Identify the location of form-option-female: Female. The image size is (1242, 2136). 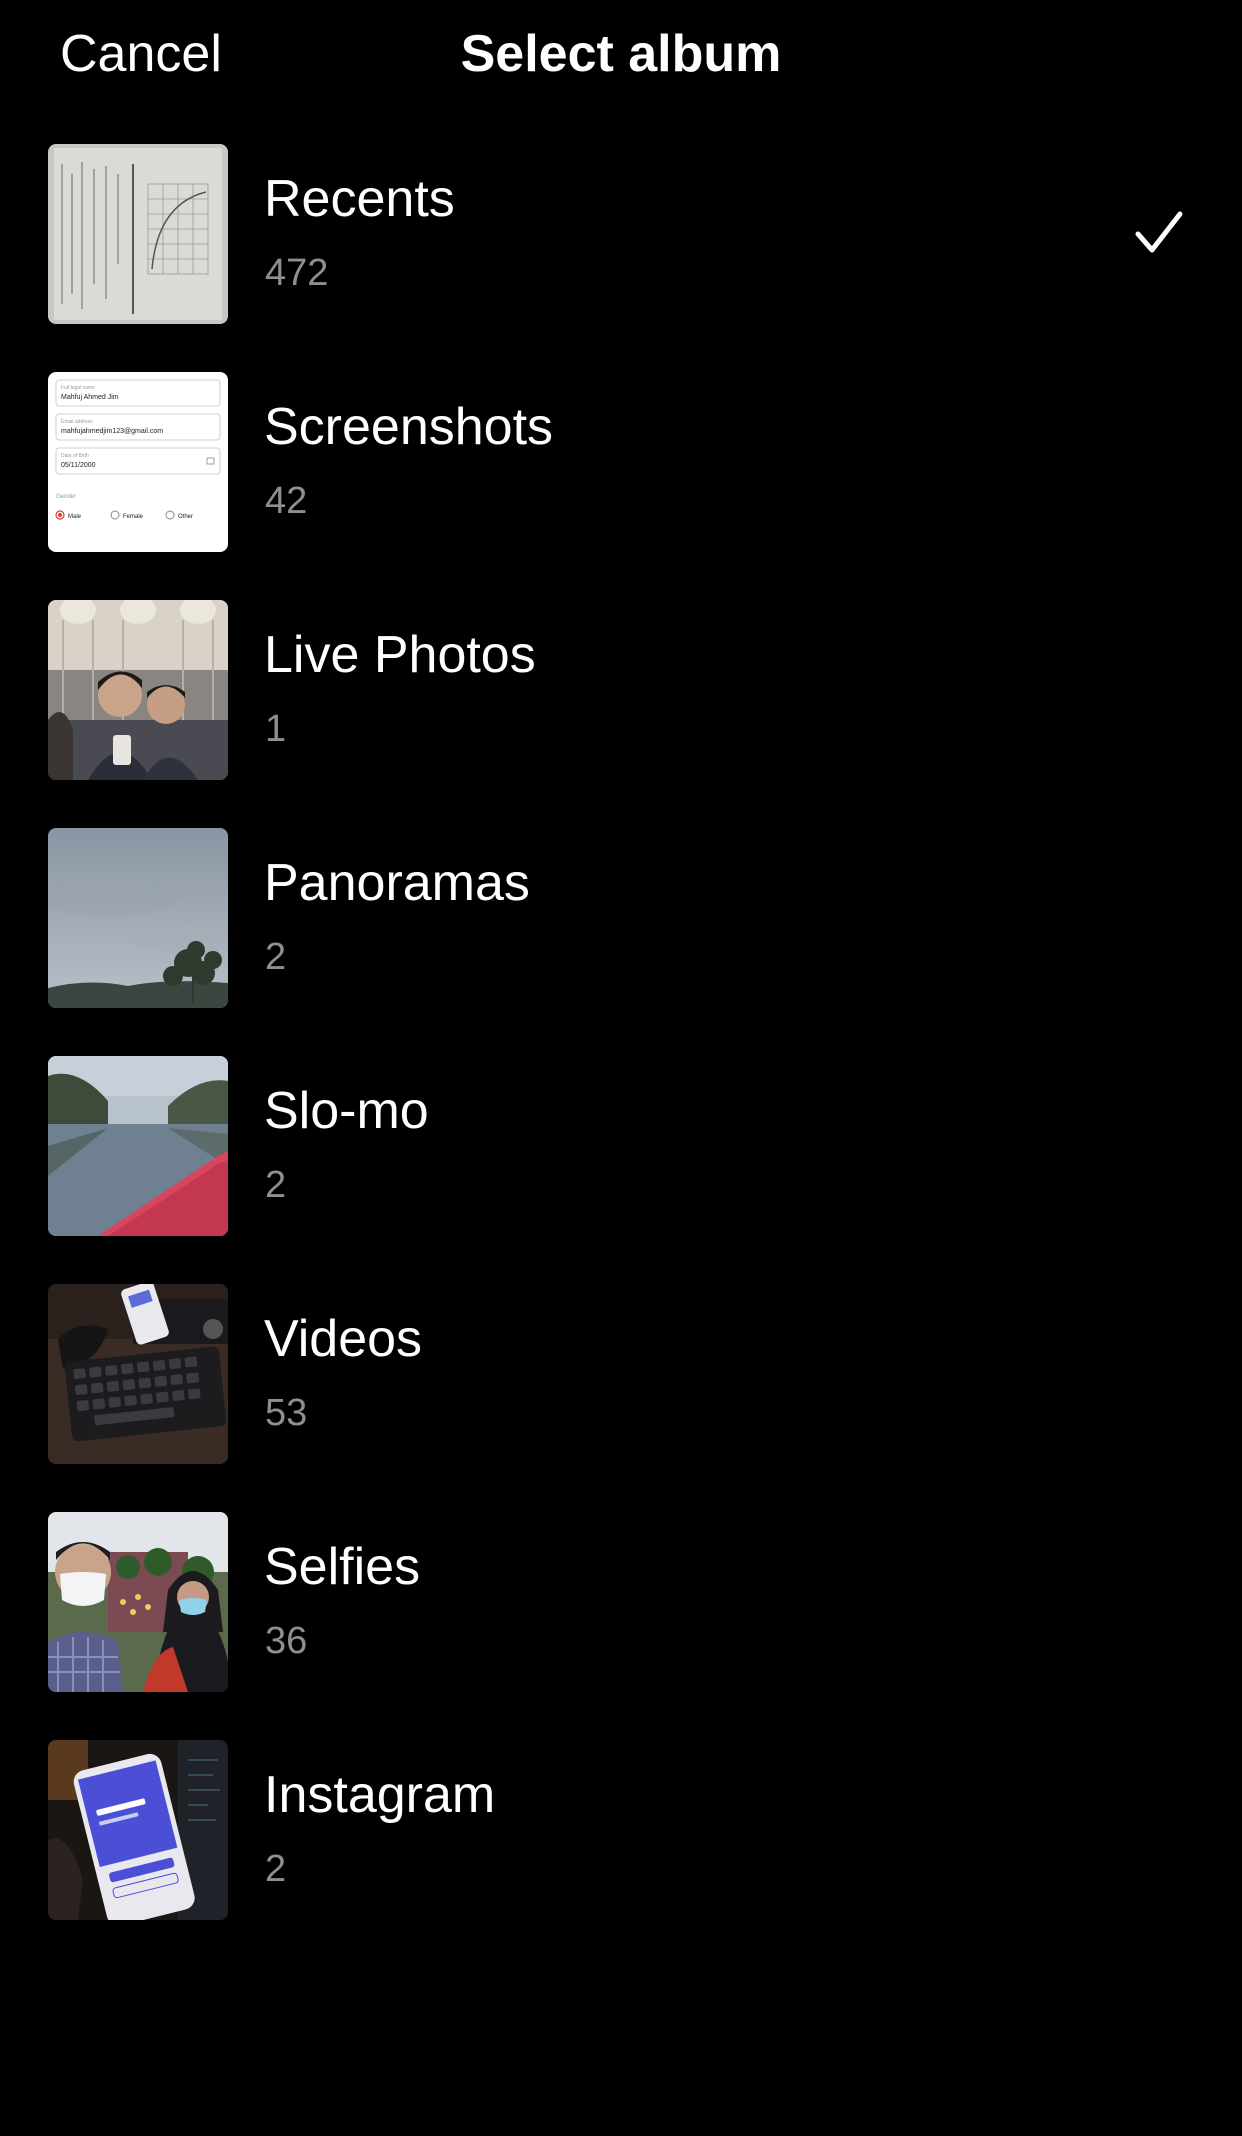
(133, 517).